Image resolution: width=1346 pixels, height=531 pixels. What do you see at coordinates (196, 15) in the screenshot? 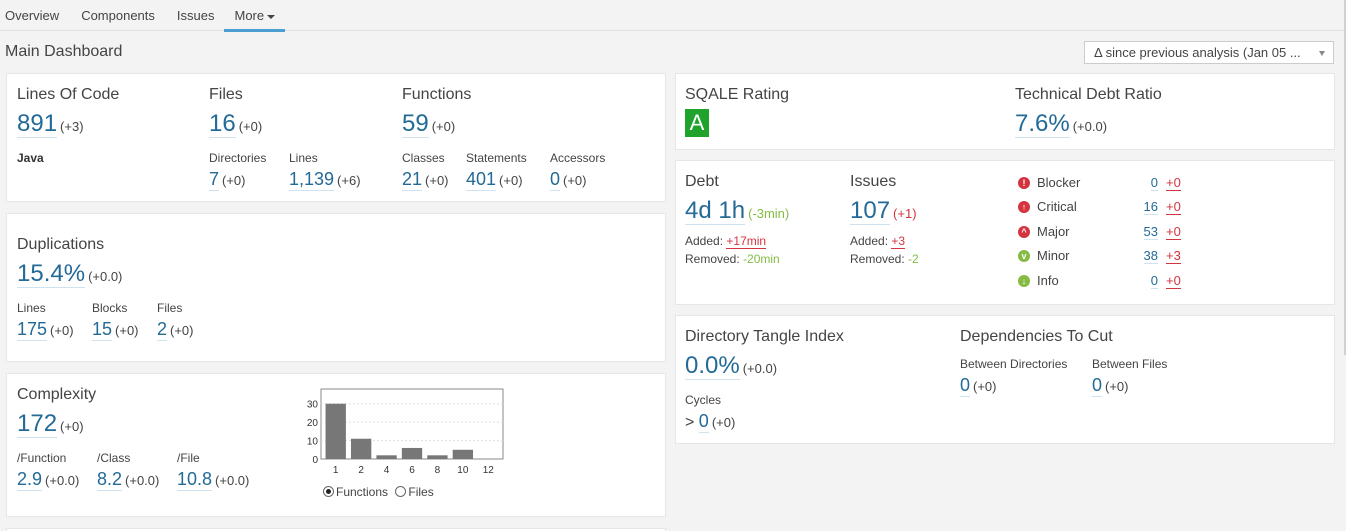
I see `tab-issues: Issues` at bounding box center [196, 15].